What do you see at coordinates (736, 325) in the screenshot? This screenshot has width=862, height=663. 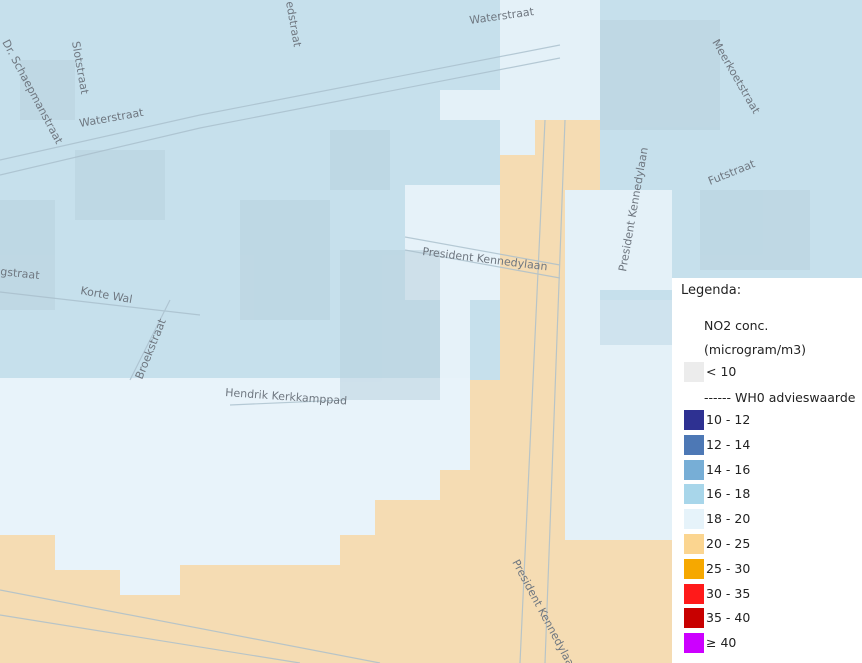 I see `legend-unit-line-1: NO2 conc.` at bounding box center [736, 325].